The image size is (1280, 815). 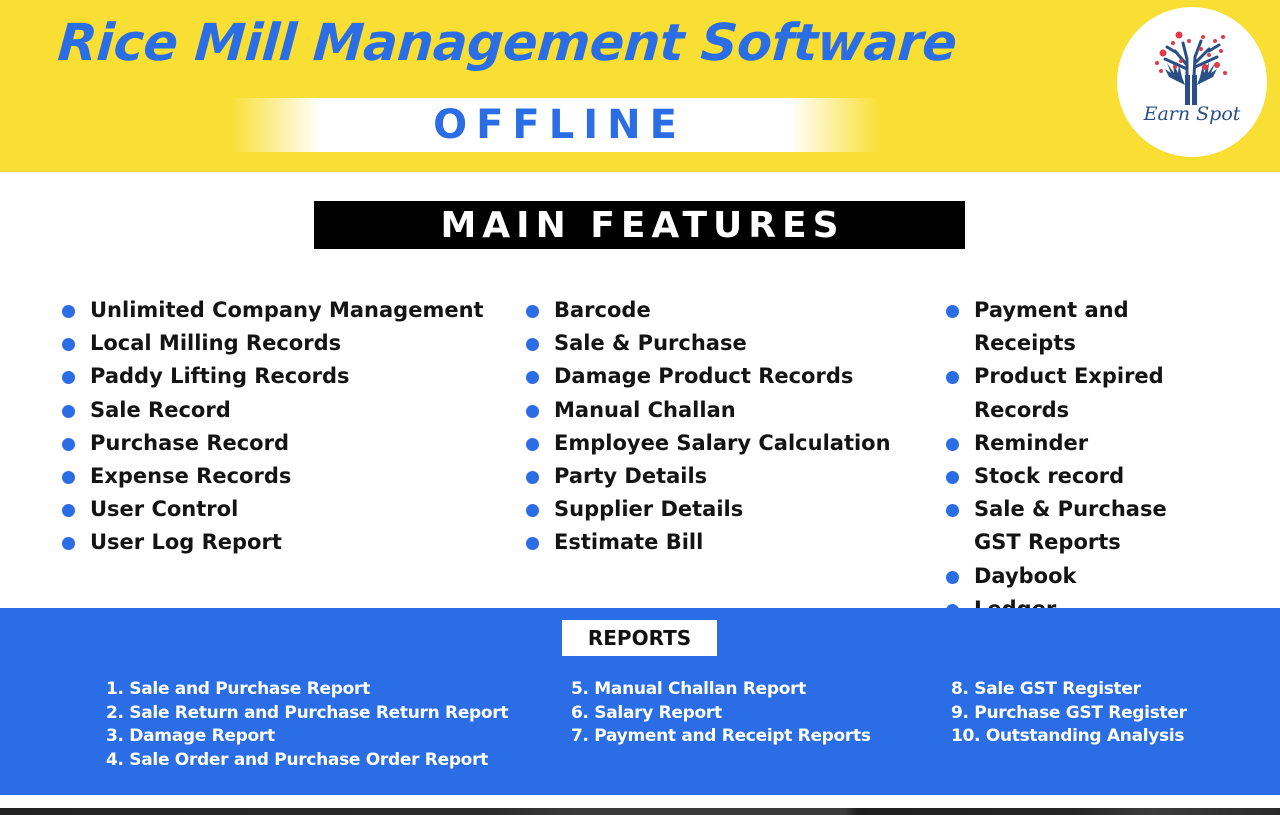 I want to click on feature-item: Supplier Details, so click(x=707, y=509).